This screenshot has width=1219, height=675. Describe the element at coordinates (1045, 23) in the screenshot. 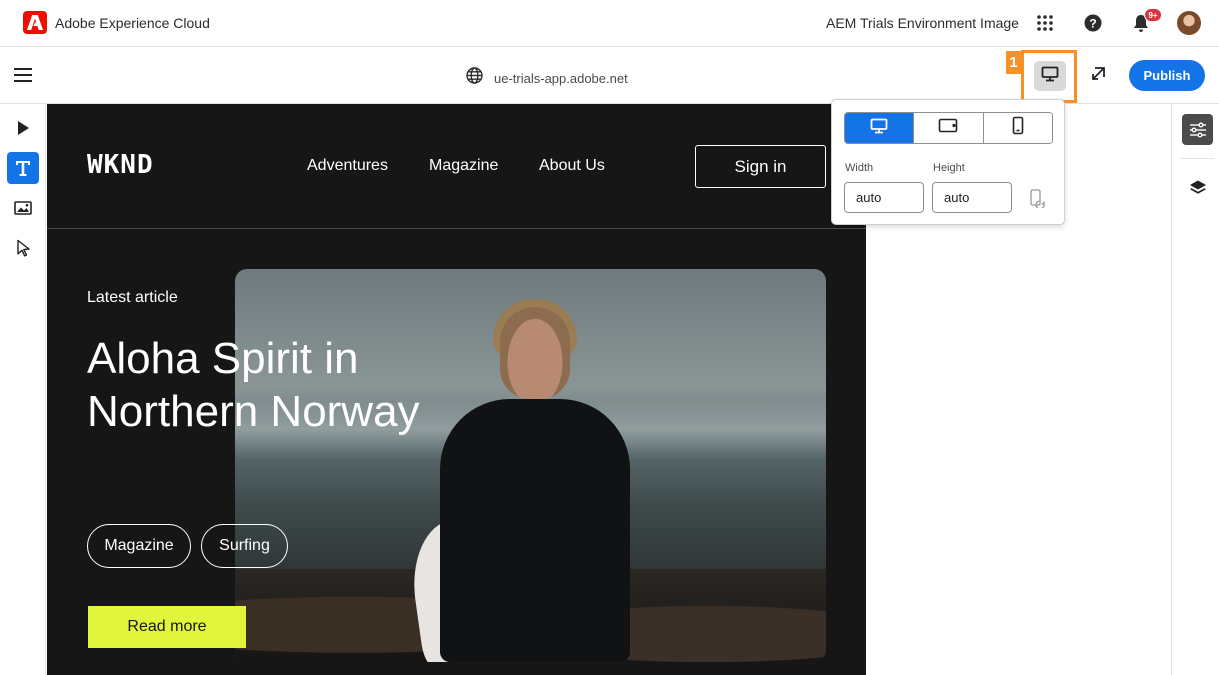

I see `app-grid-icon` at that location.